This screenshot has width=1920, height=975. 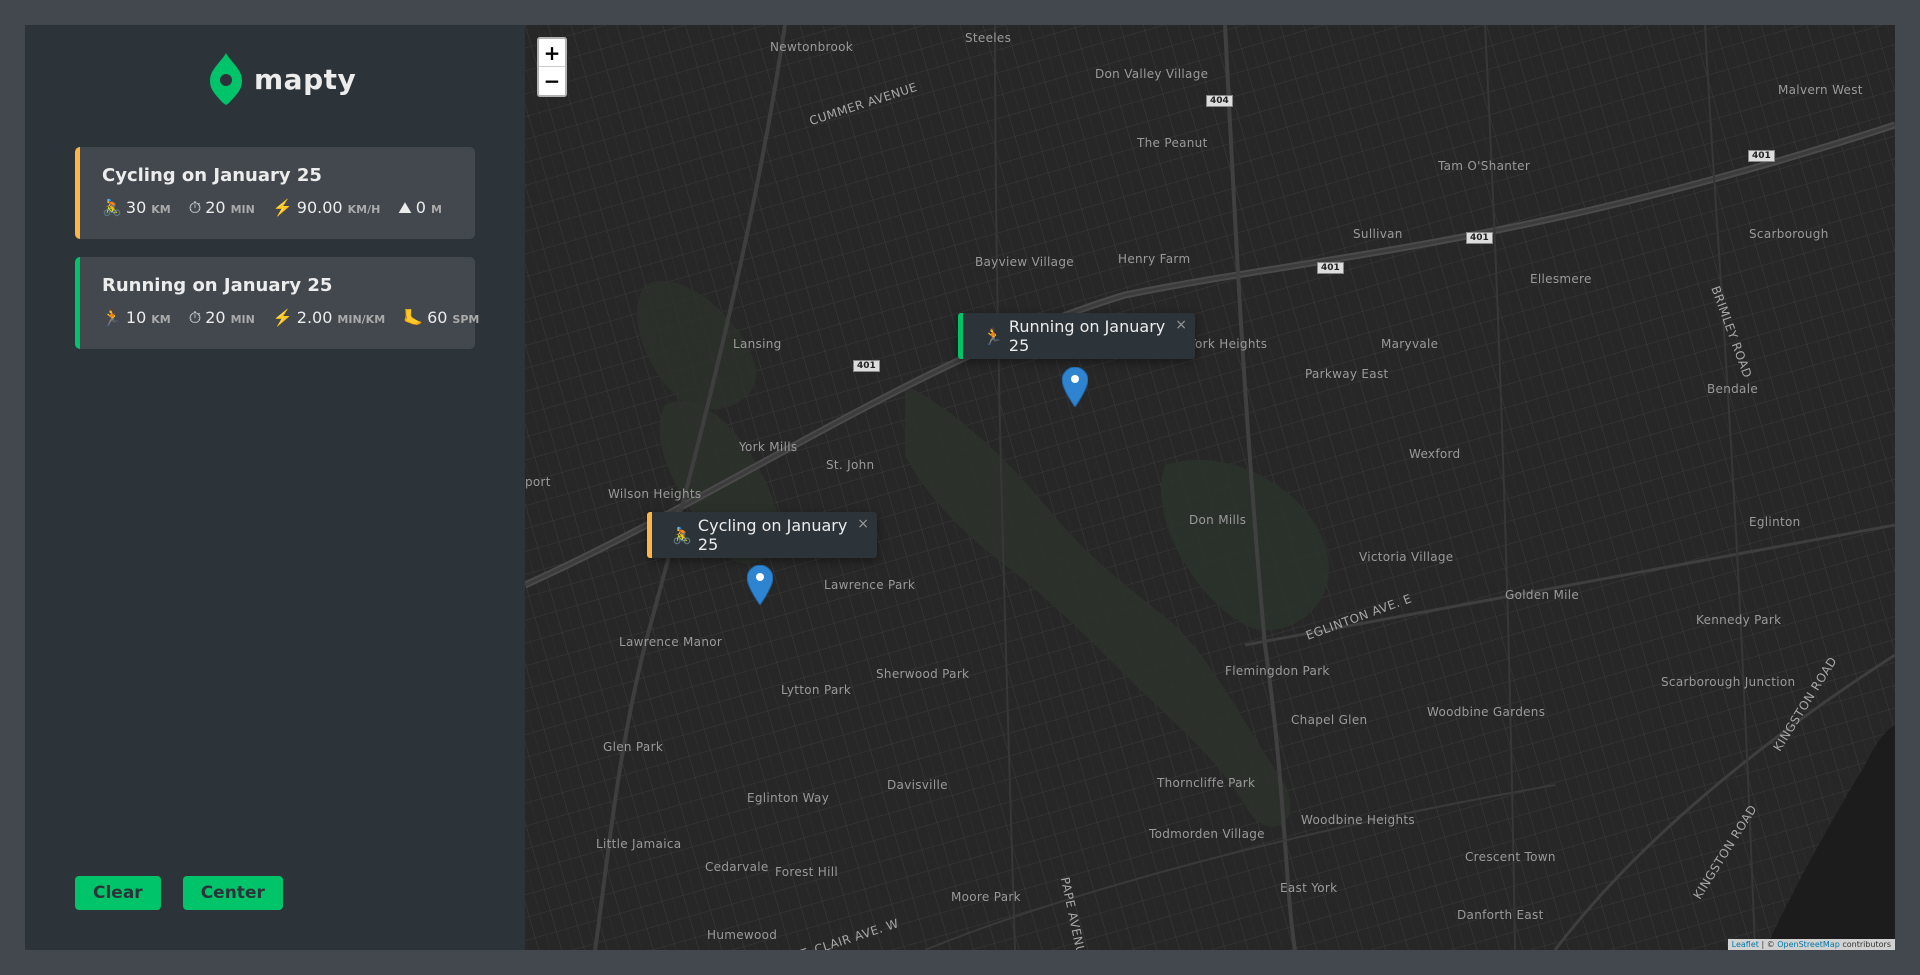 What do you see at coordinates (639, 844) in the screenshot?
I see `map-label: Little Jamaica` at bounding box center [639, 844].